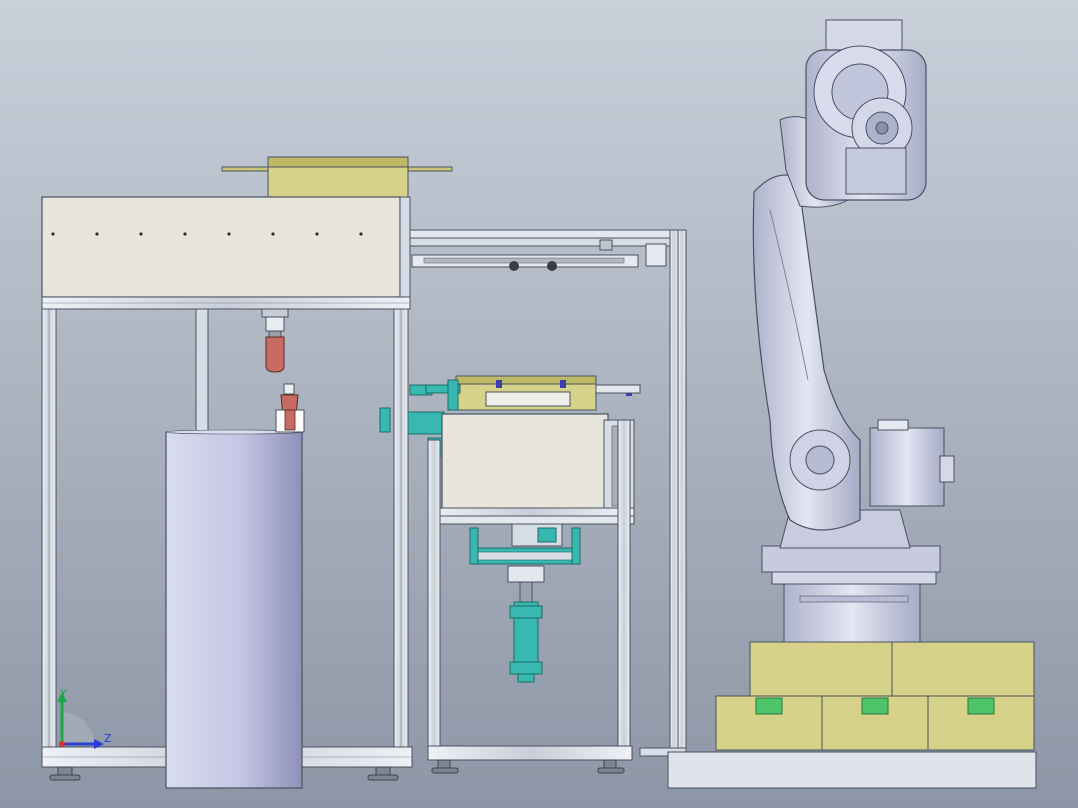 This screenshot has height=808, width=1078. What do you see at coordinates (108, 738) in the screenshot?
I see `axis-z-label: Z` at bounding box center [108, 738].